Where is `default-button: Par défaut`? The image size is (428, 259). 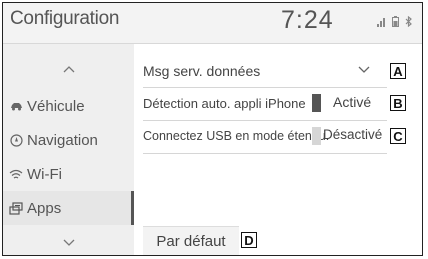 default-button: Par défaut is located at coordinates (191, 240).